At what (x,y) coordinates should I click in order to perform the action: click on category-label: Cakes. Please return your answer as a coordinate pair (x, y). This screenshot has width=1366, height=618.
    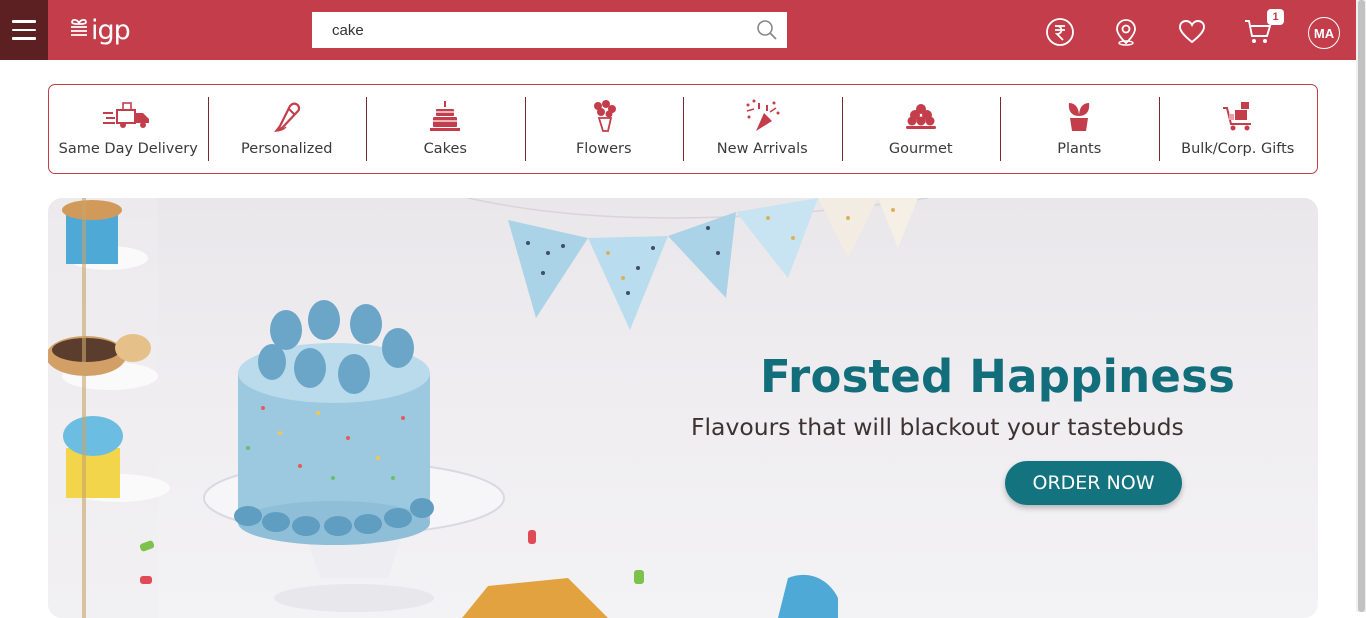
    Looking at the image, I should click on (445, 149).